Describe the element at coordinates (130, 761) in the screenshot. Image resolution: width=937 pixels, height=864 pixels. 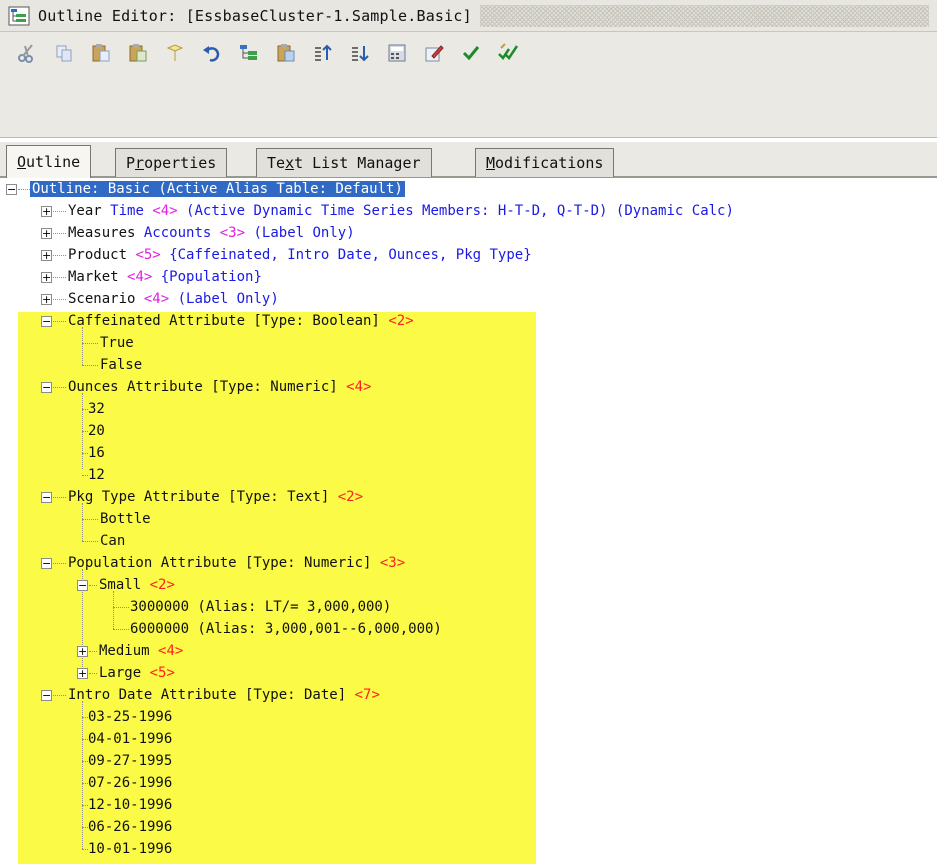
I see `tree-item-date: 09-27-1995` at that location.